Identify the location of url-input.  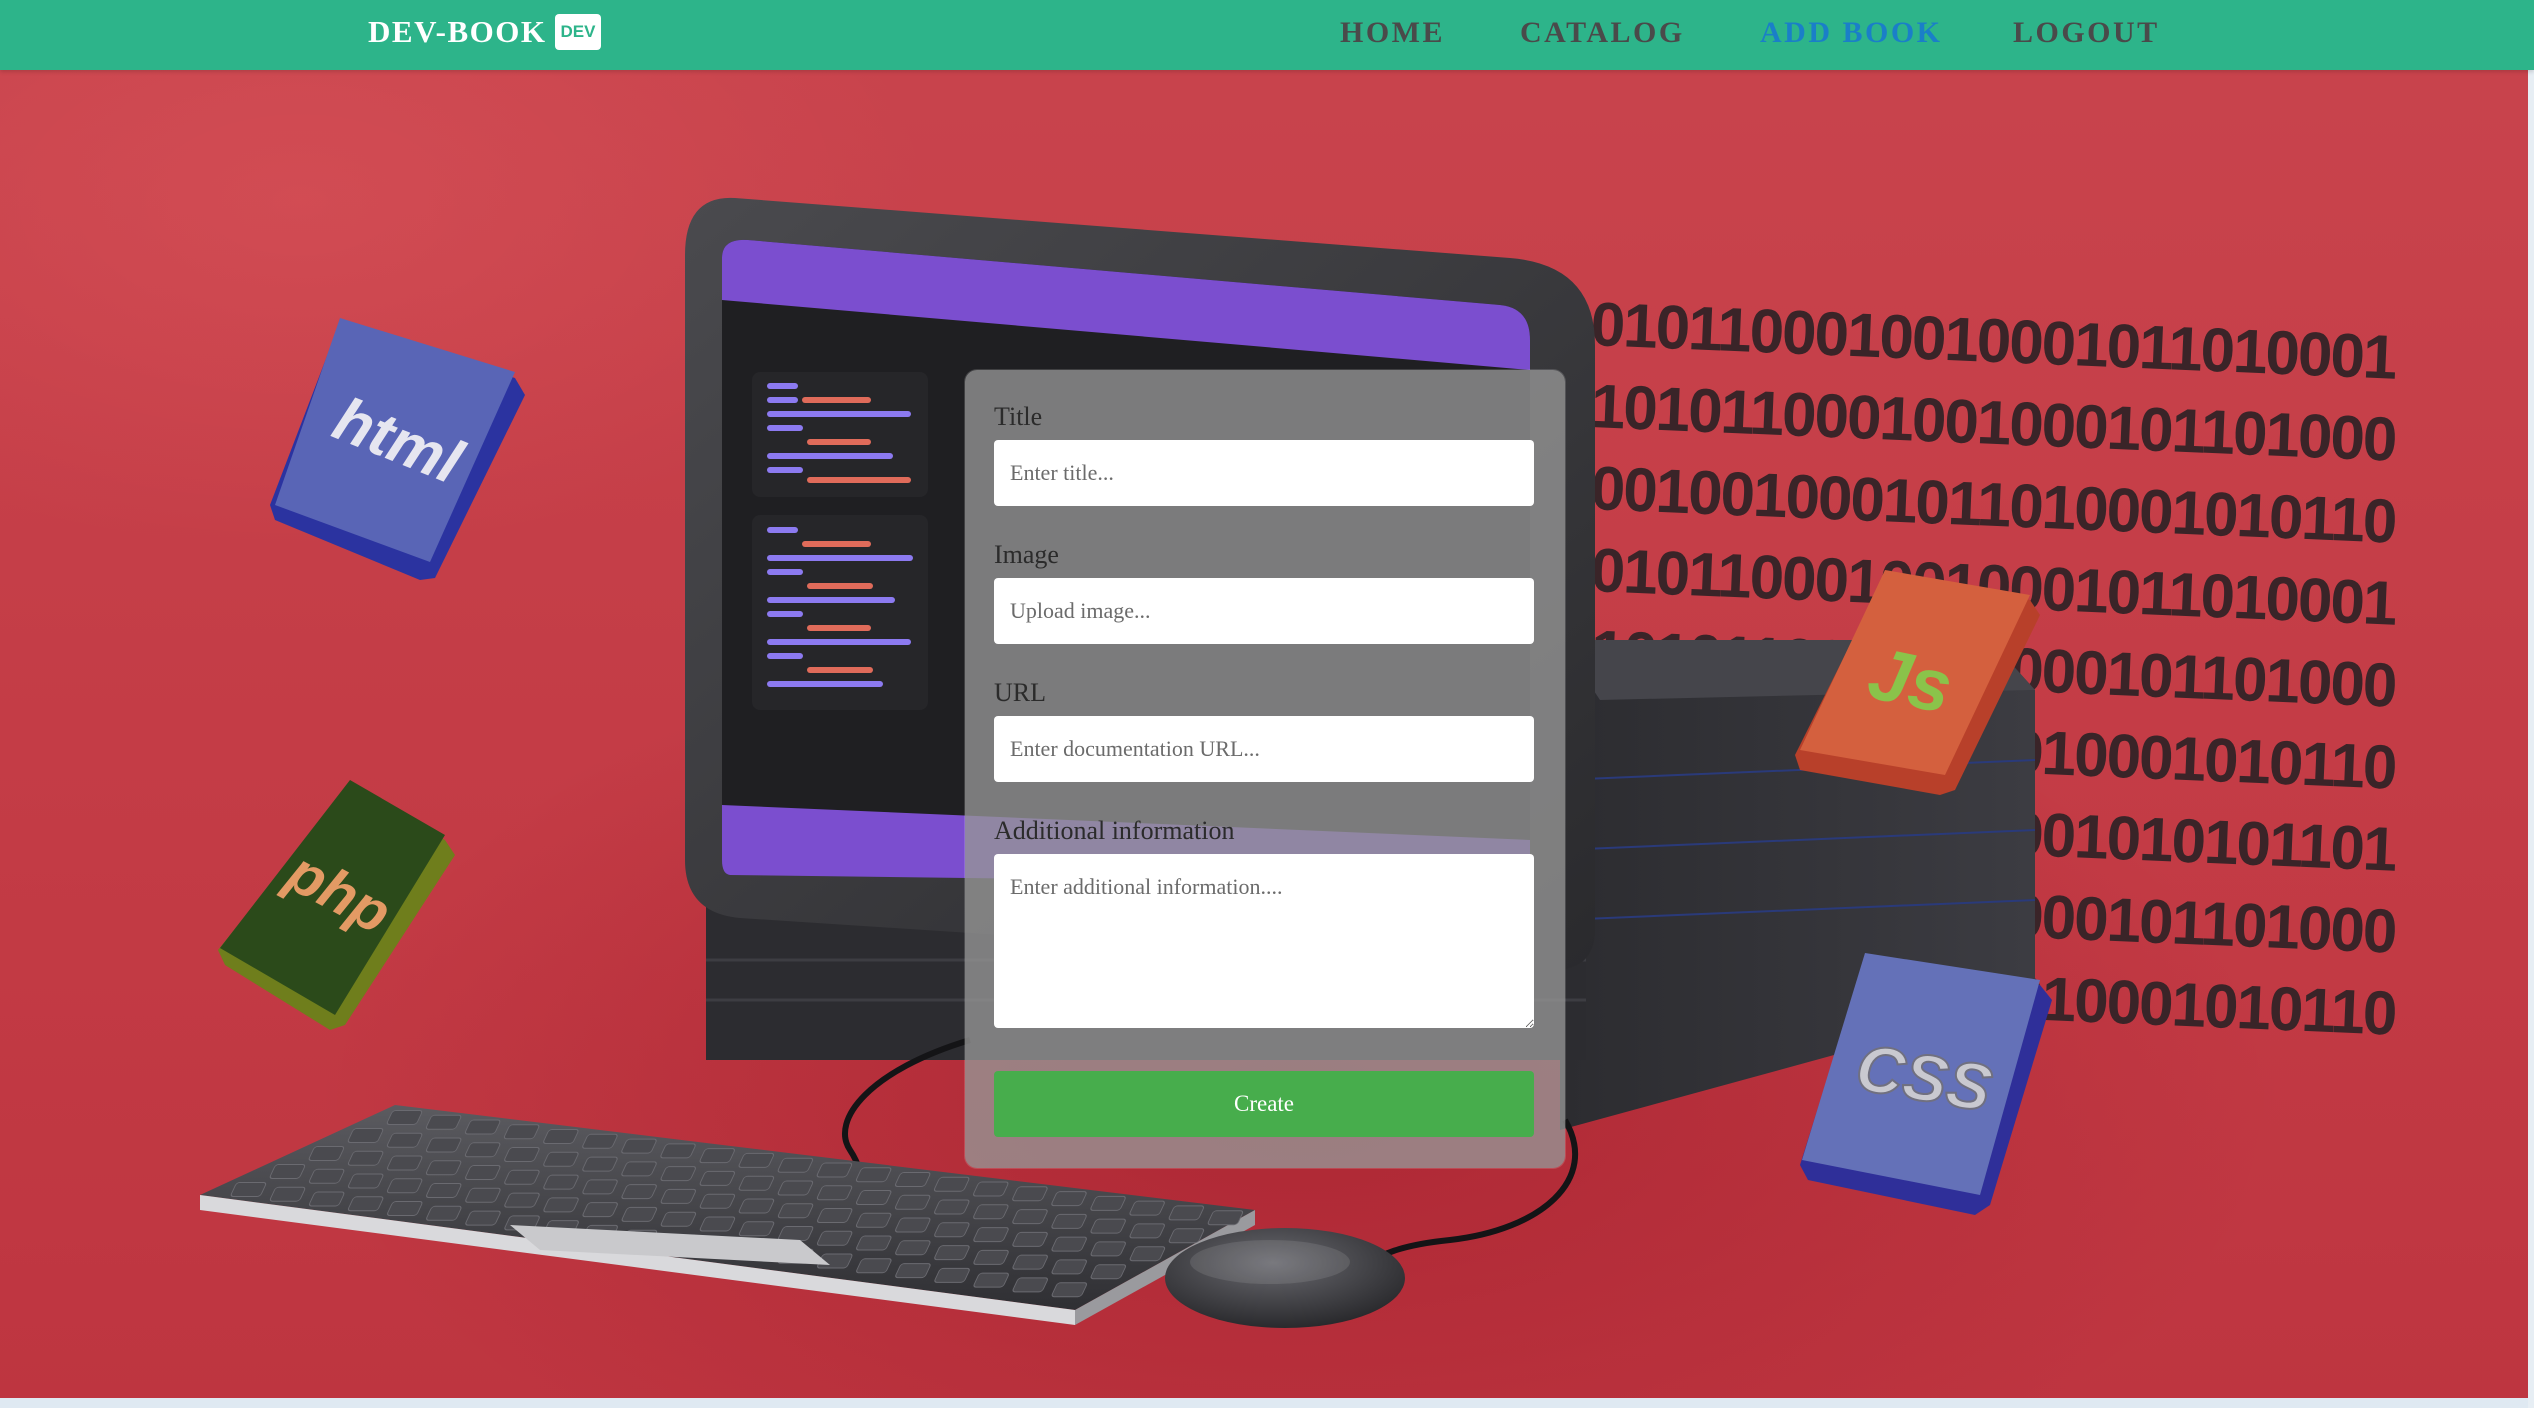
(1264, 749).